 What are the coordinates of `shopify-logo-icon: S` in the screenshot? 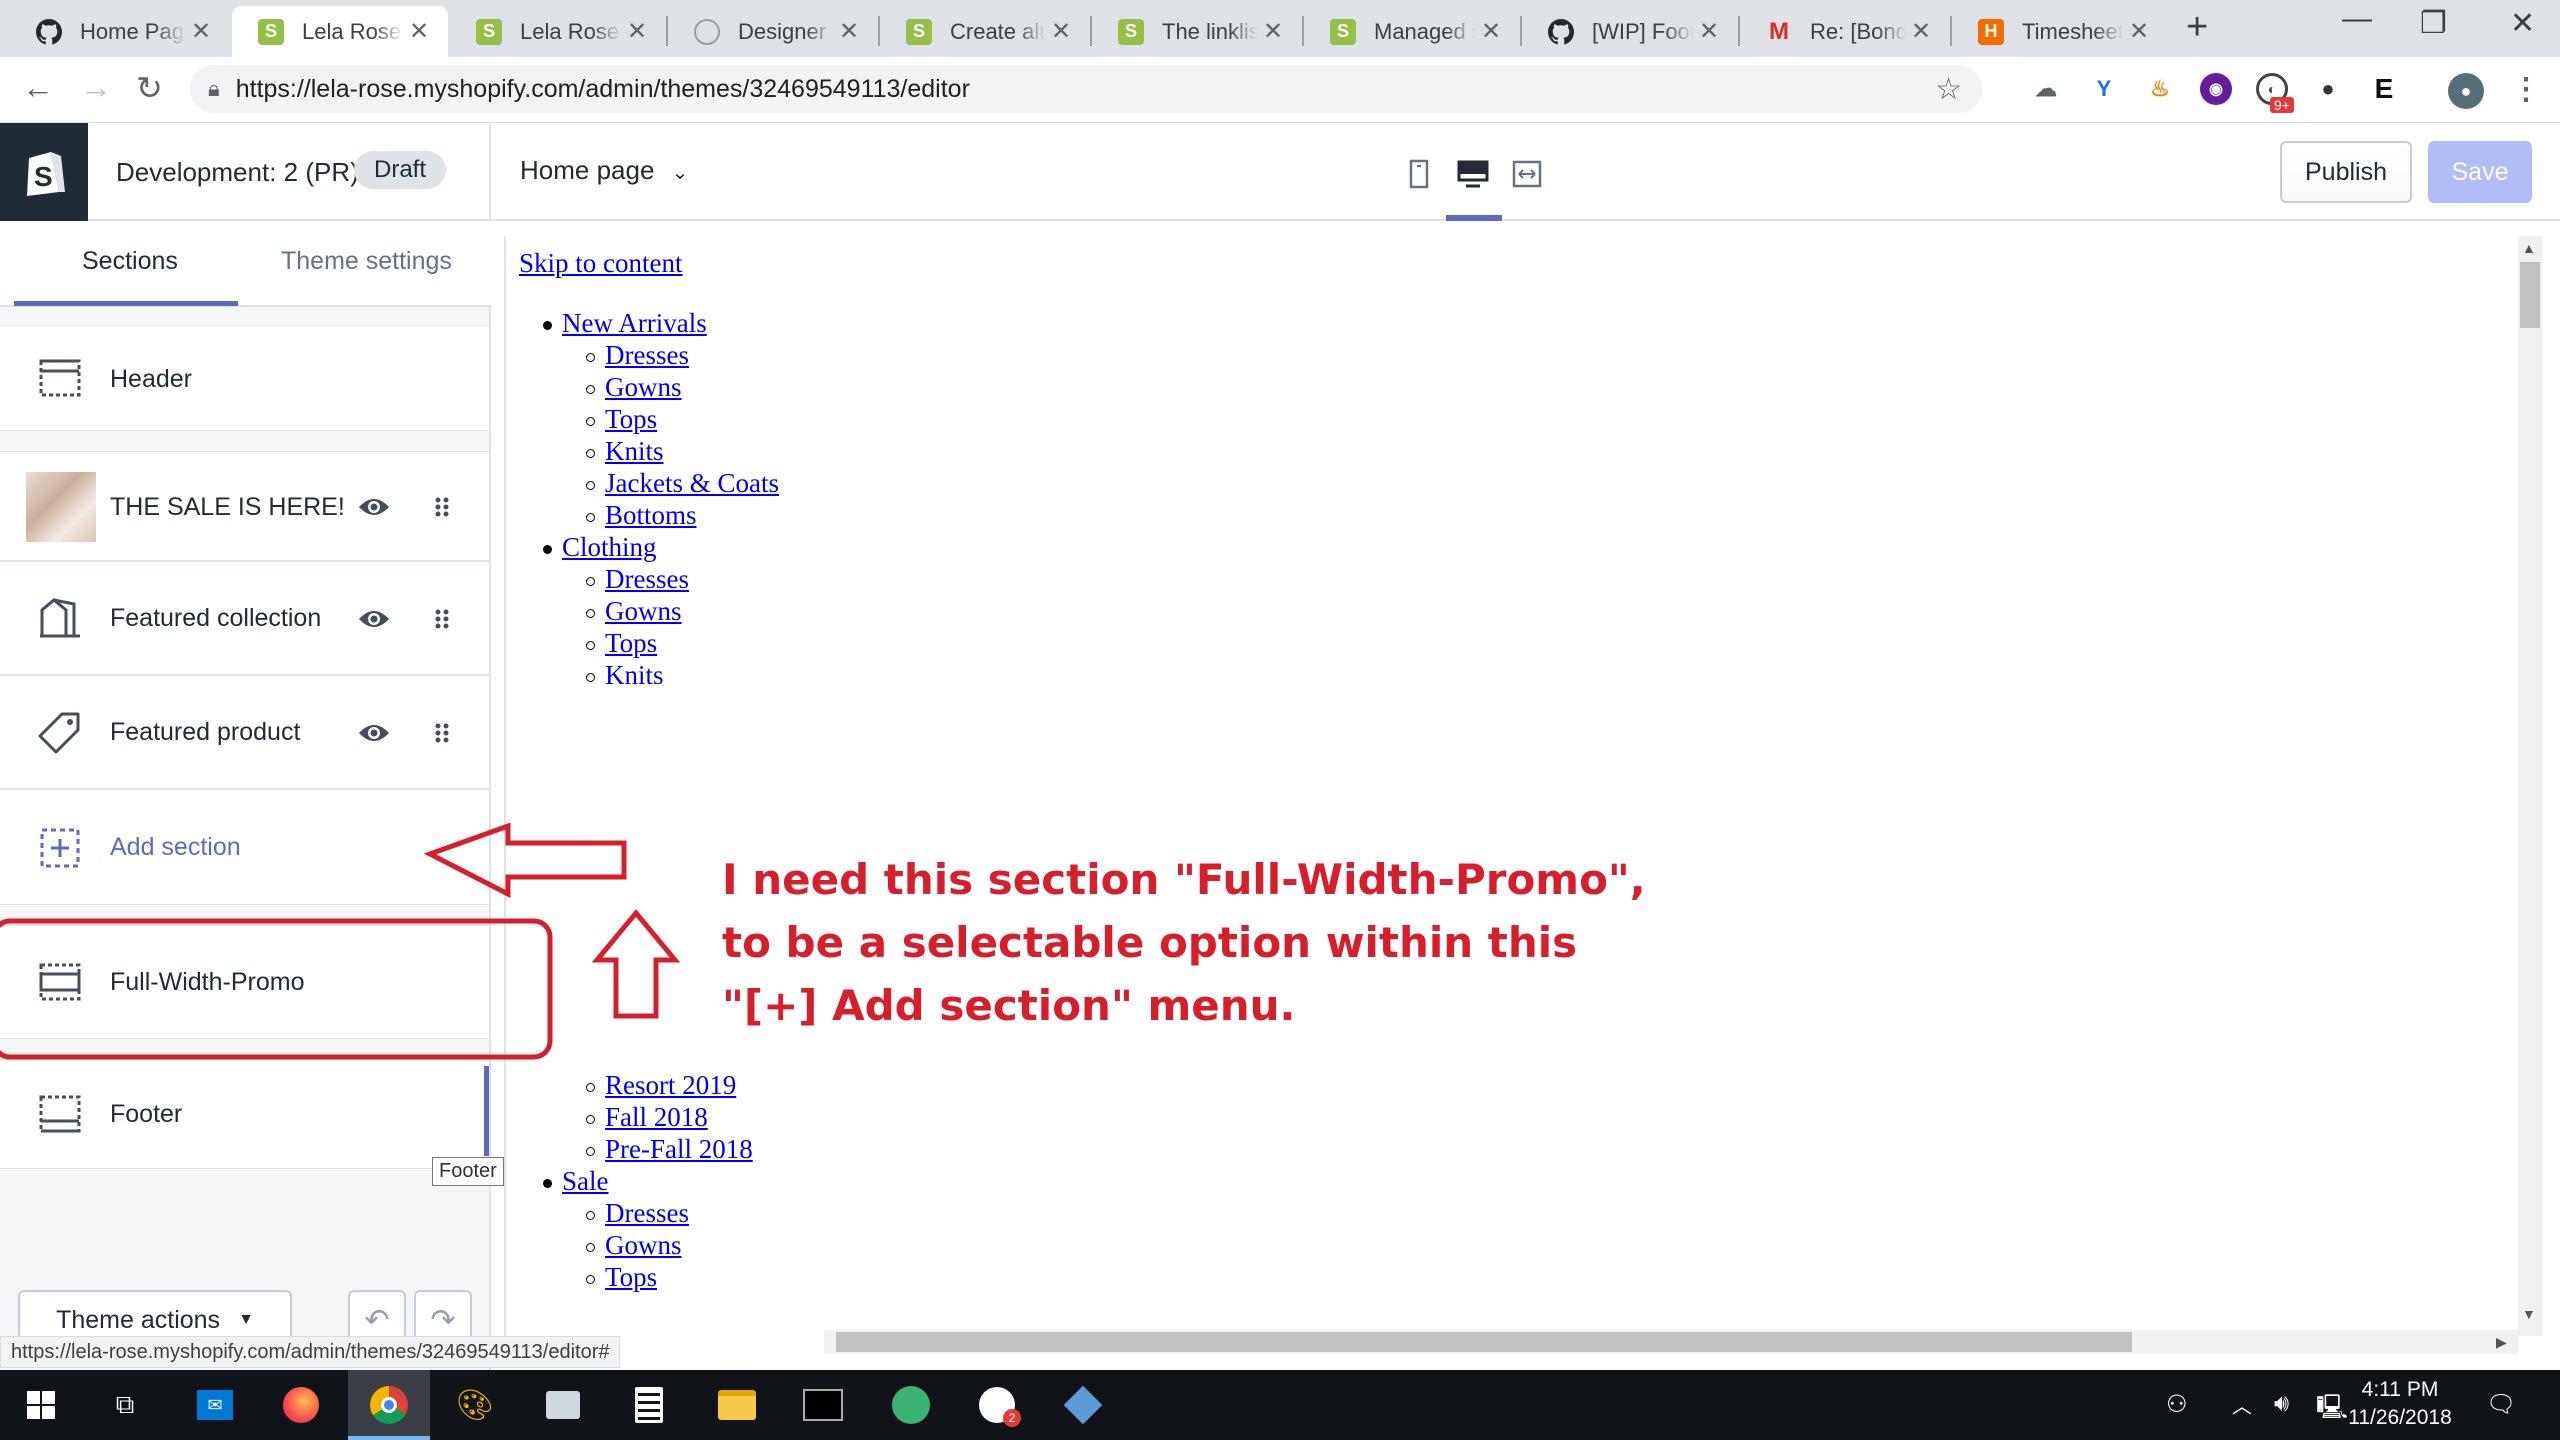 It's located at (44, 172).